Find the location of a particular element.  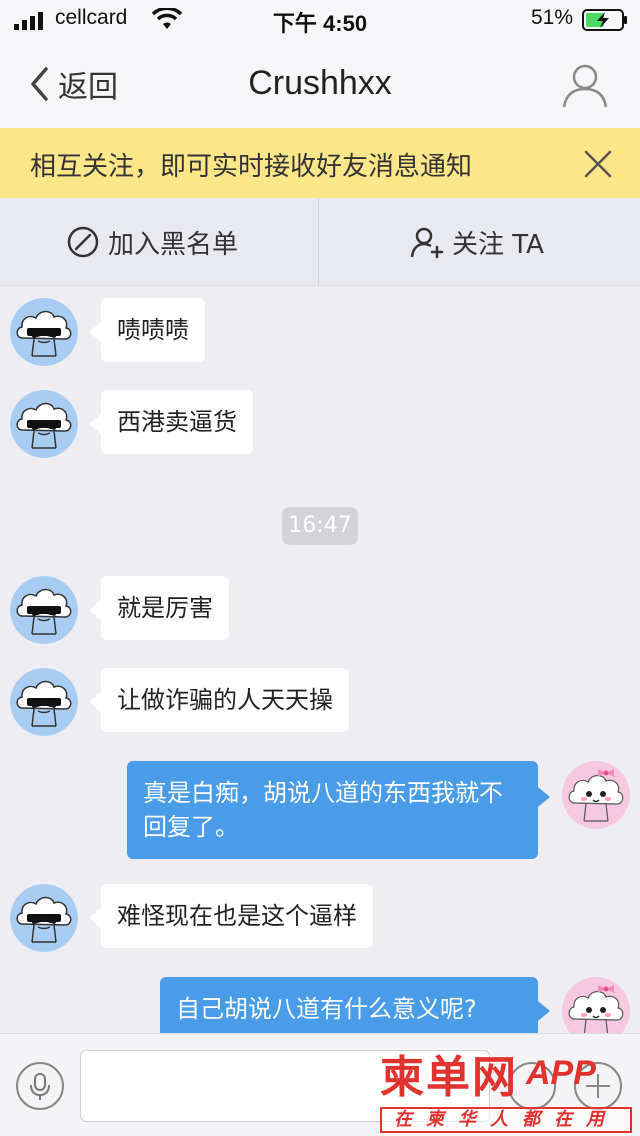

add-person-icon is located at coordinates (427, 243).